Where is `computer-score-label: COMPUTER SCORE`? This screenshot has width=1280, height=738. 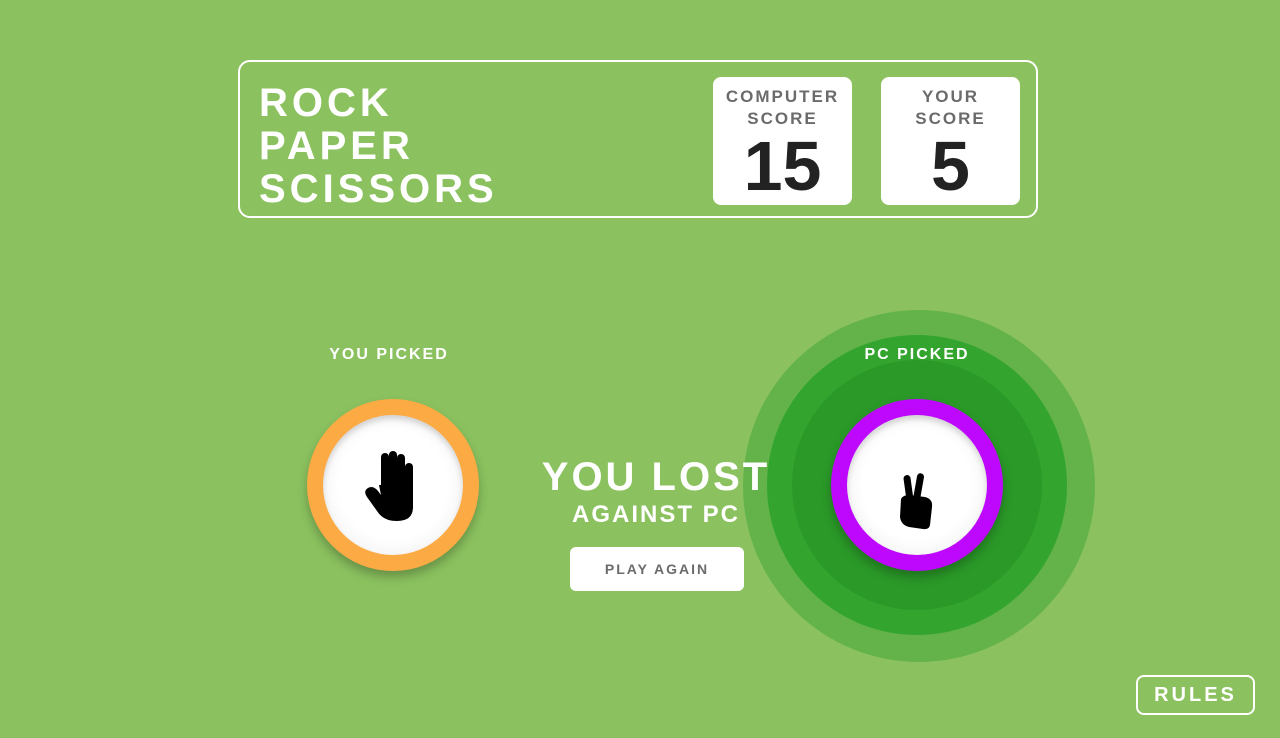
computer-score-label: COMPUTER SCORE is located at coordinates (782, 108).